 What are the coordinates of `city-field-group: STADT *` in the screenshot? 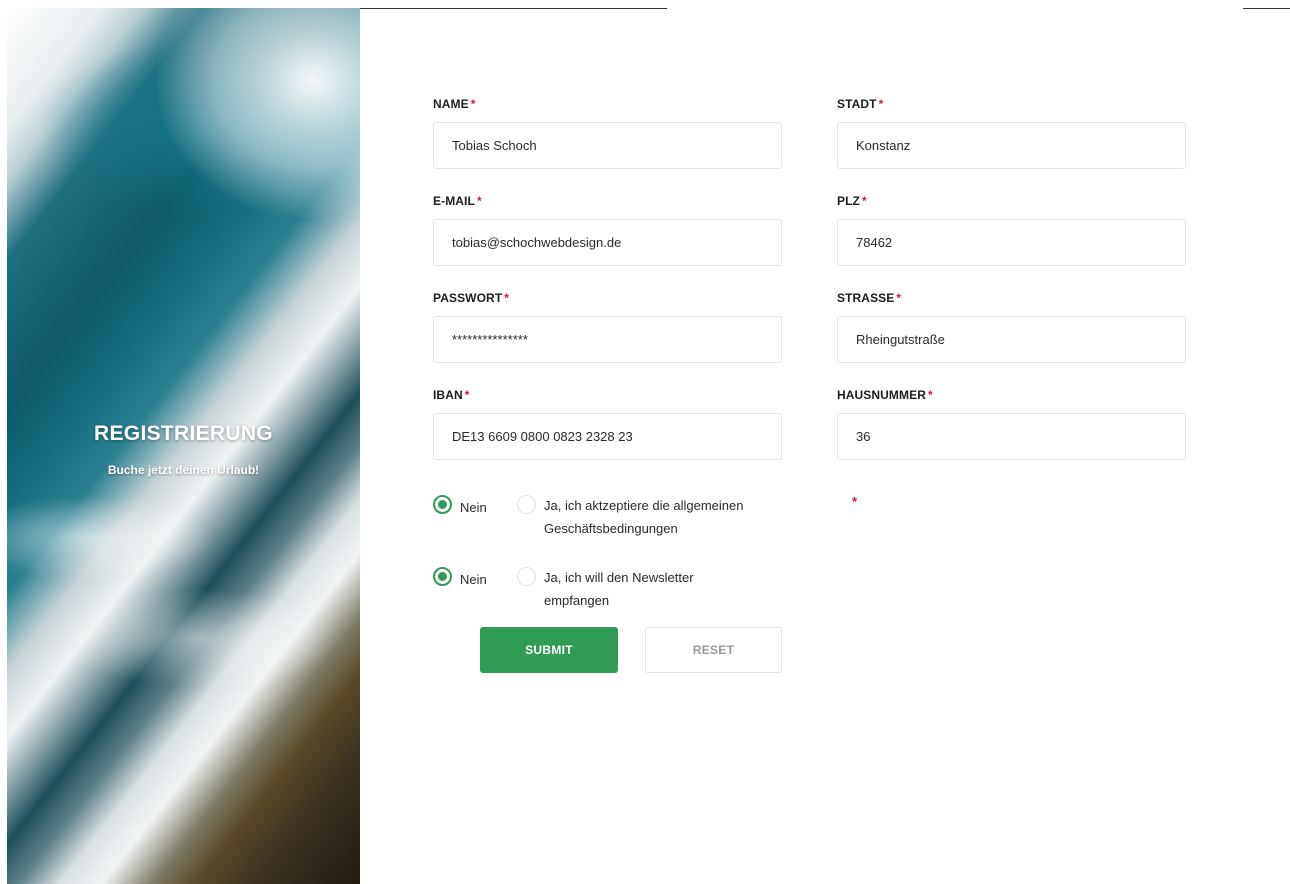 It's located at (1011, 132).